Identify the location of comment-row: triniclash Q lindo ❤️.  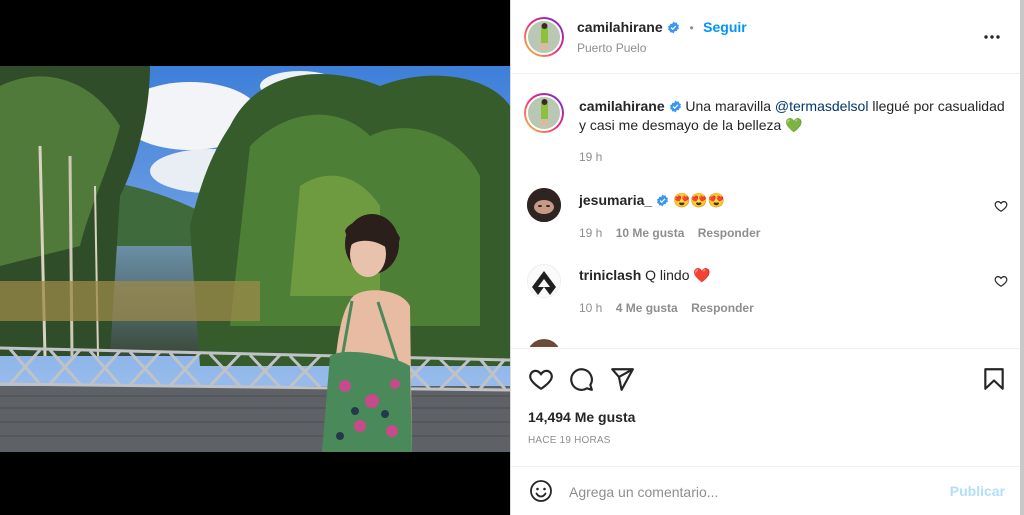
(769, 275).